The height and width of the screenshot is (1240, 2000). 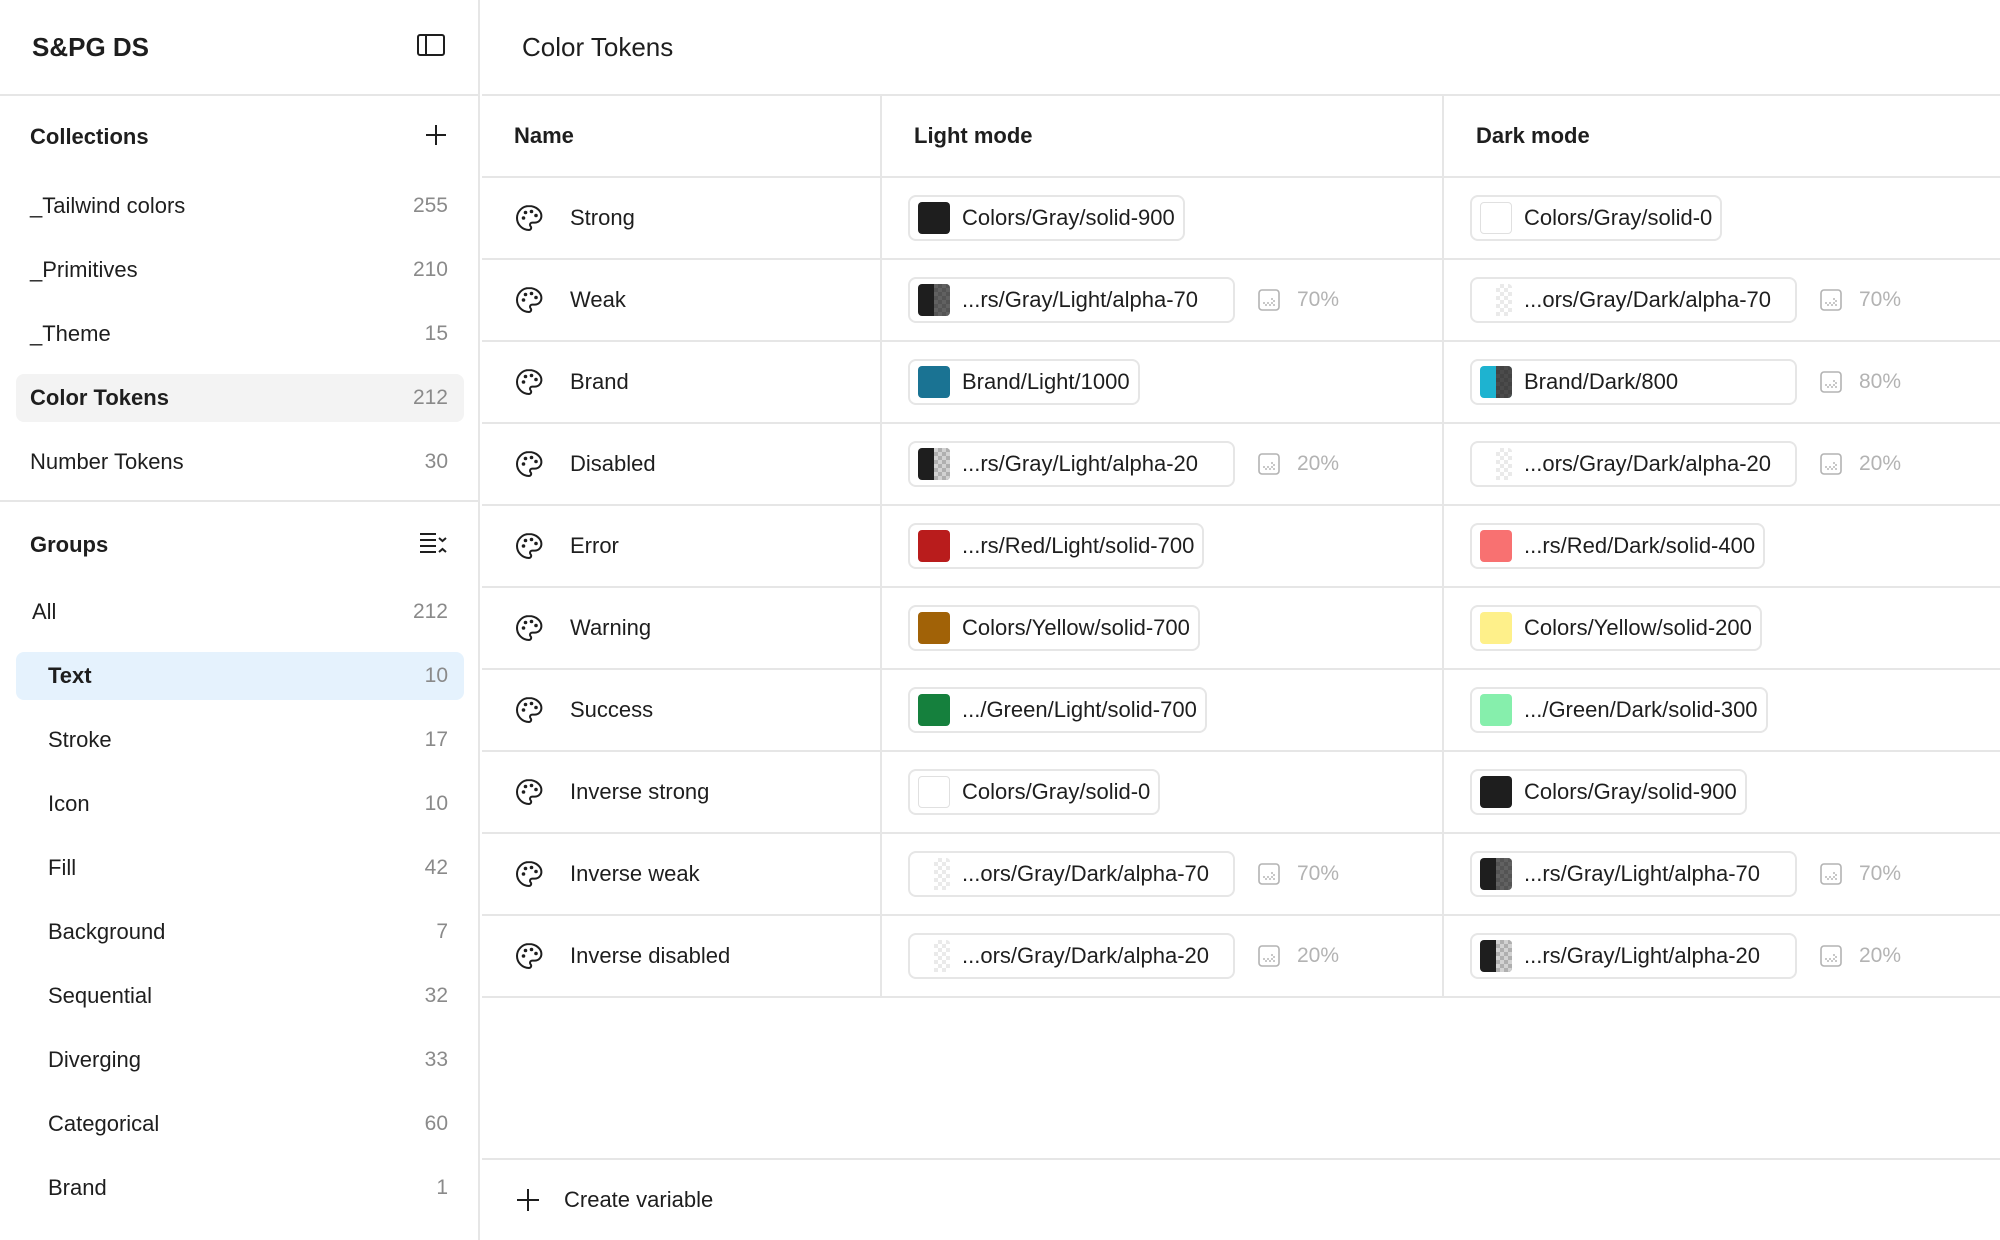 What do you see at coordinates (1241, 1199) in the screenshot?
I see `create-variable-button: Create variable` at bounding box center [1241, 1199].